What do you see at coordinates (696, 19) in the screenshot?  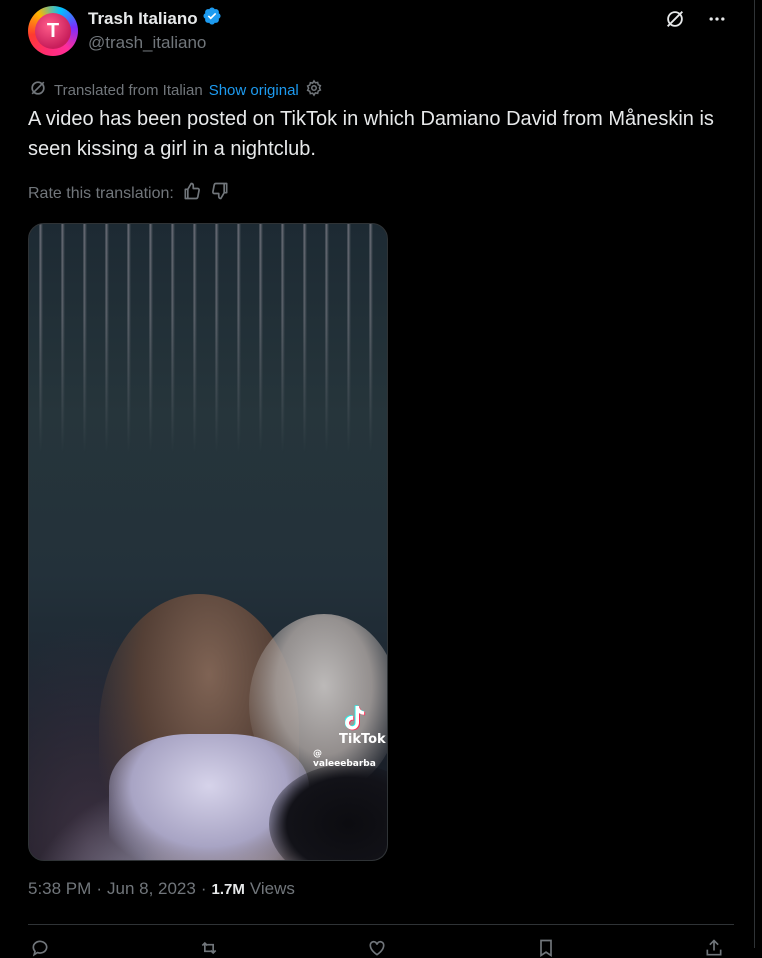 I see `tweet-top-actions` at bounding box center [696, 19].